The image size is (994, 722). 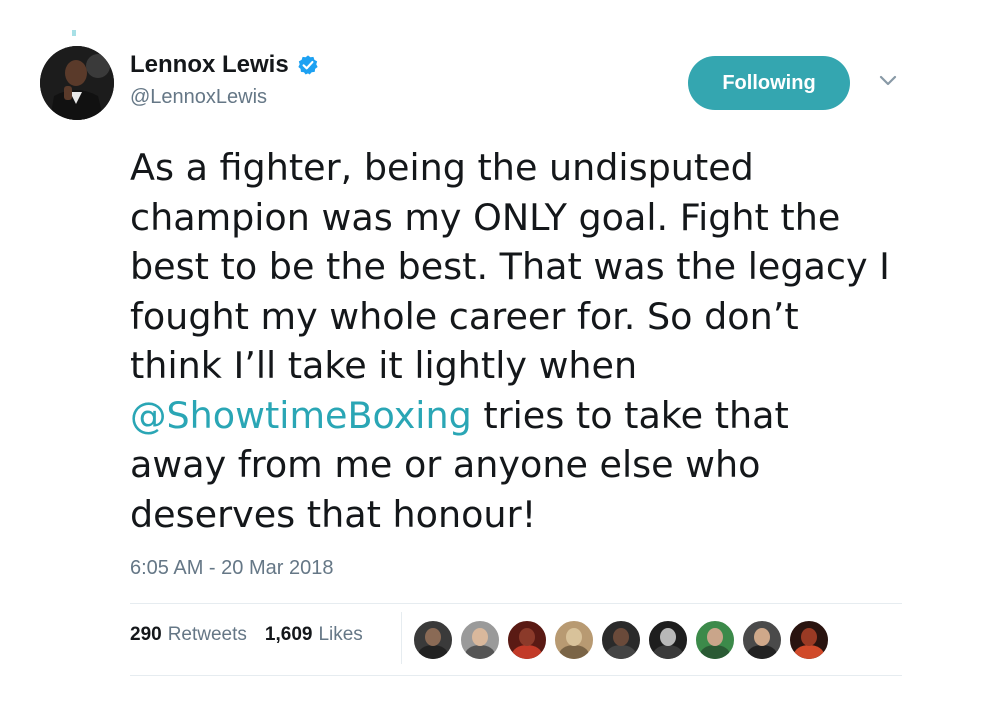 I want to click on tweet-timestamp: 6:05 AM - 20 Mar 2018, so click(x=231, y=568).